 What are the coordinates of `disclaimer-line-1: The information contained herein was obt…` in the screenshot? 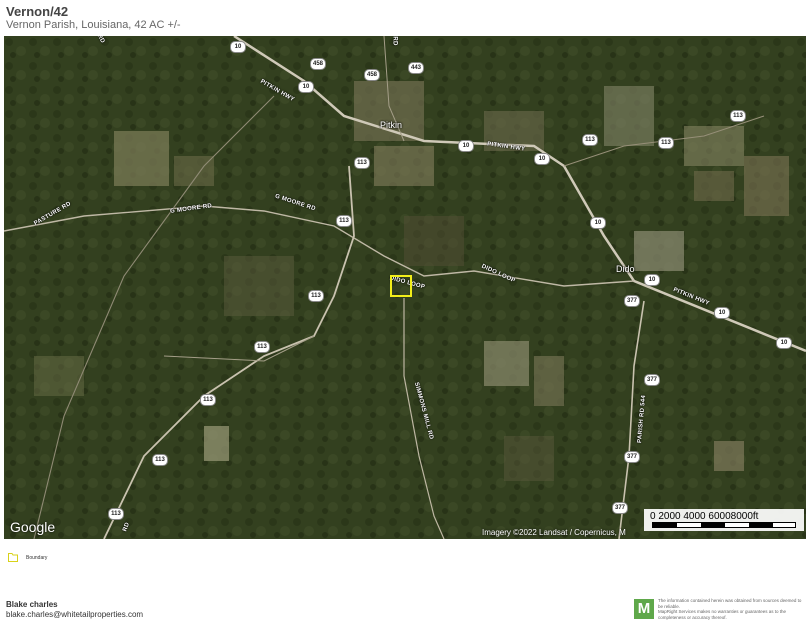 It's located at (730, 603).